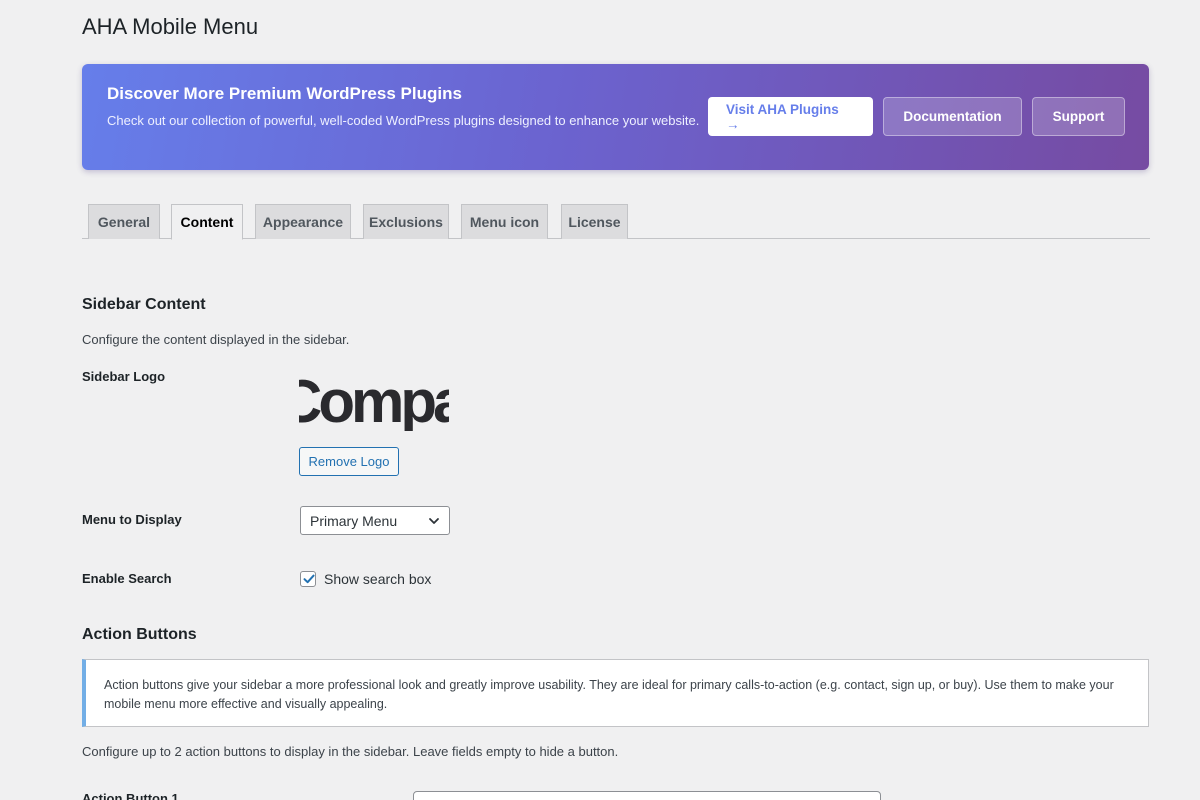 This screenshot has height=800, width=1200. What do you see at coordinates (406, 221) in the screenshot?
I see `tab-exclusions: Exclusions` at bounding box center [406, 221].